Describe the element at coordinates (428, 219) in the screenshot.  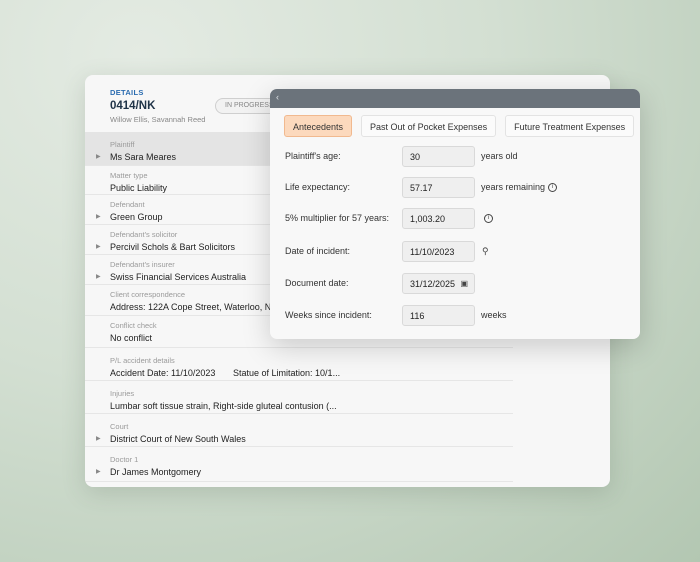
I see `field-value: 1,003.20` at that location.